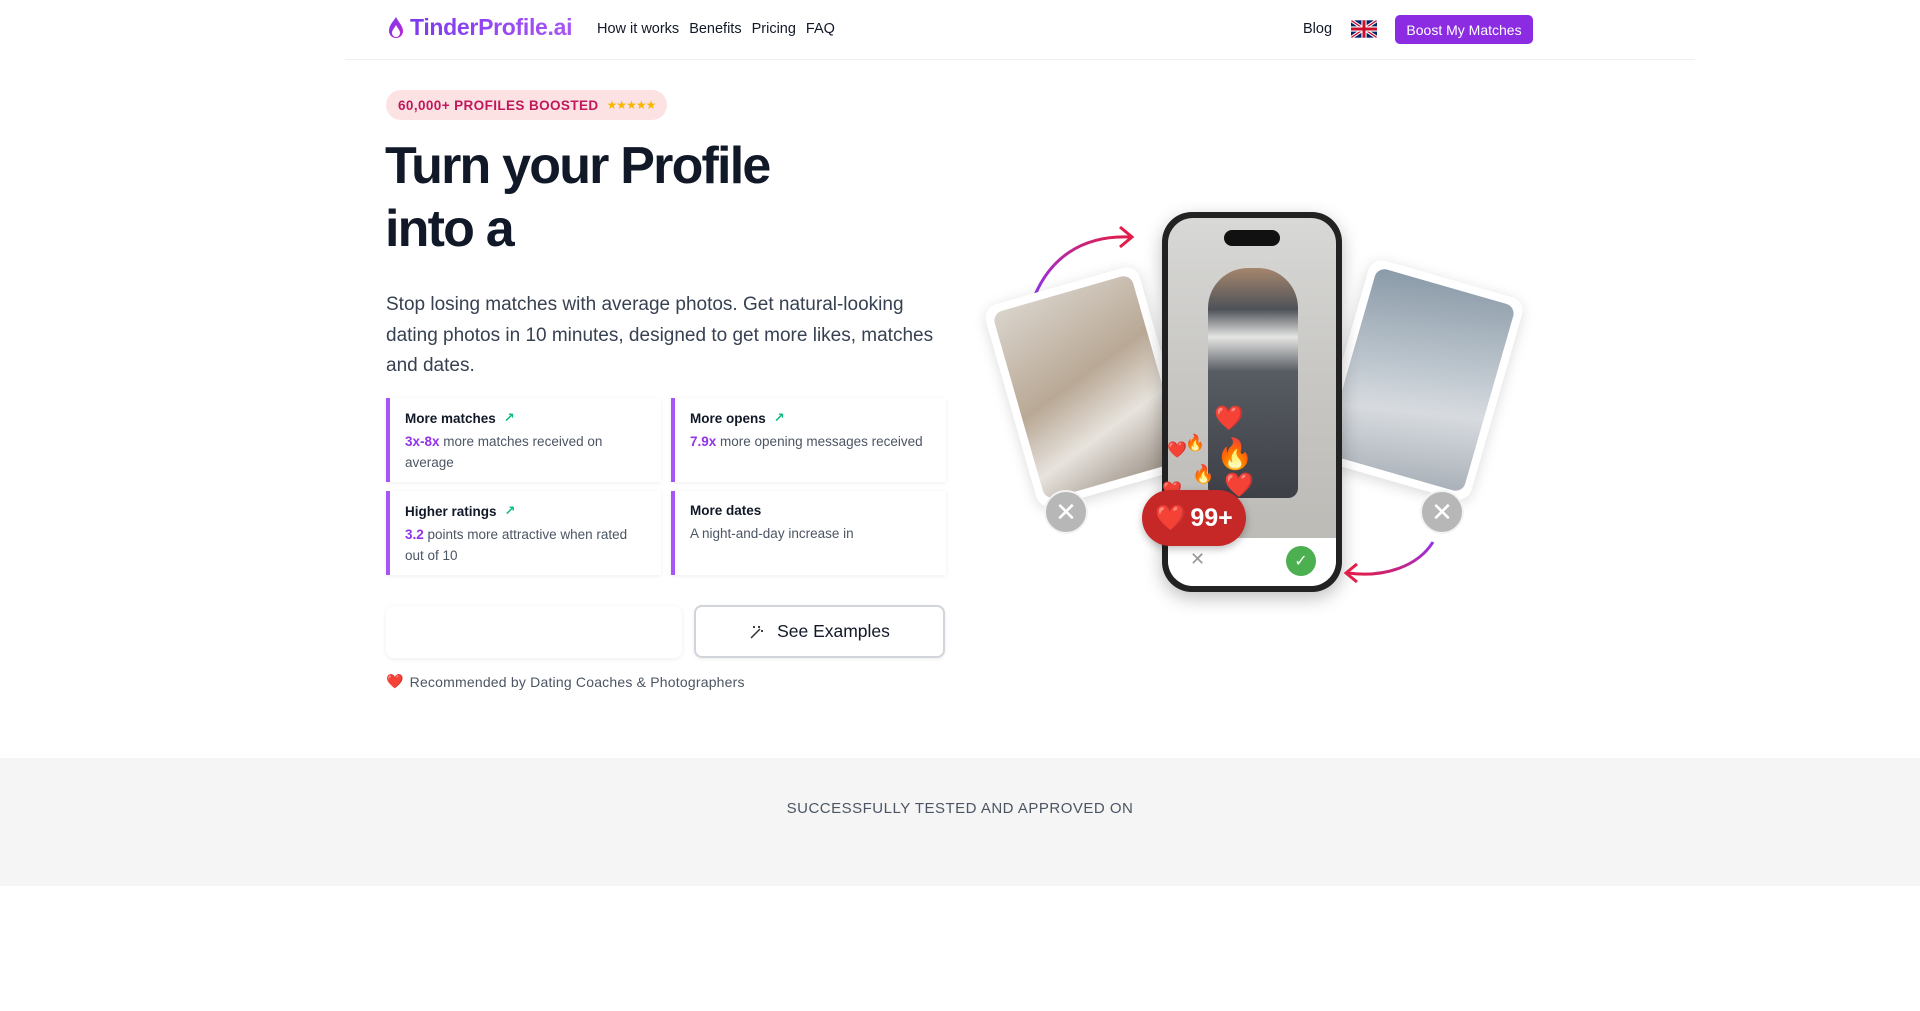  Describe the element at coordinates (1211, 517) in the screenshot. I see `match-count: 99+` at that location.